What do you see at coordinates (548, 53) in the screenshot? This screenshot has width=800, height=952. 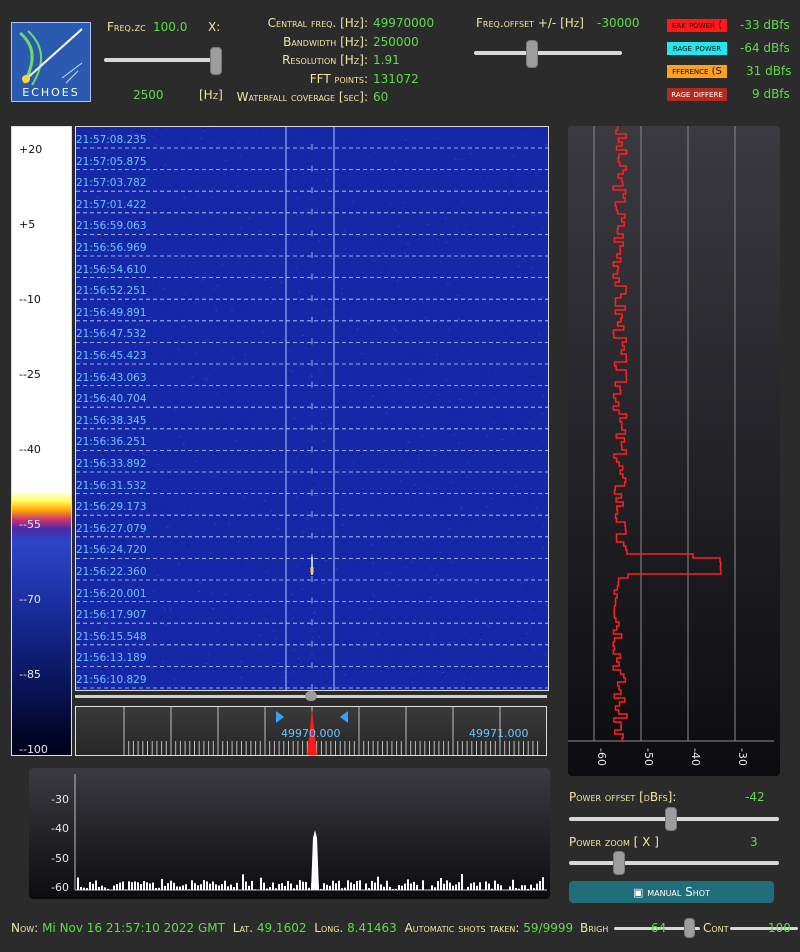 I see `freq-offset-slider` at bounding box center [548, 53].